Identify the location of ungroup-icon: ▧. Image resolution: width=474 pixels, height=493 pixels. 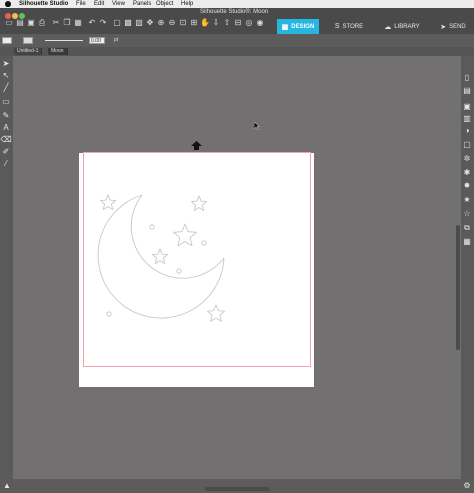
(139, 23).